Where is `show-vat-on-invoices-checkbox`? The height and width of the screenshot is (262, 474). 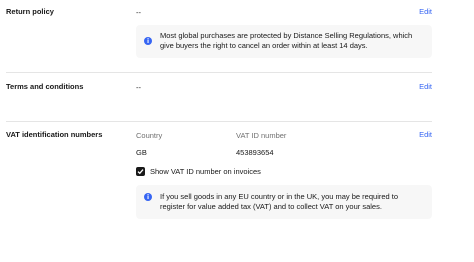
show-vat-on-invoices-checkbox is located at coordinates (140, 171).